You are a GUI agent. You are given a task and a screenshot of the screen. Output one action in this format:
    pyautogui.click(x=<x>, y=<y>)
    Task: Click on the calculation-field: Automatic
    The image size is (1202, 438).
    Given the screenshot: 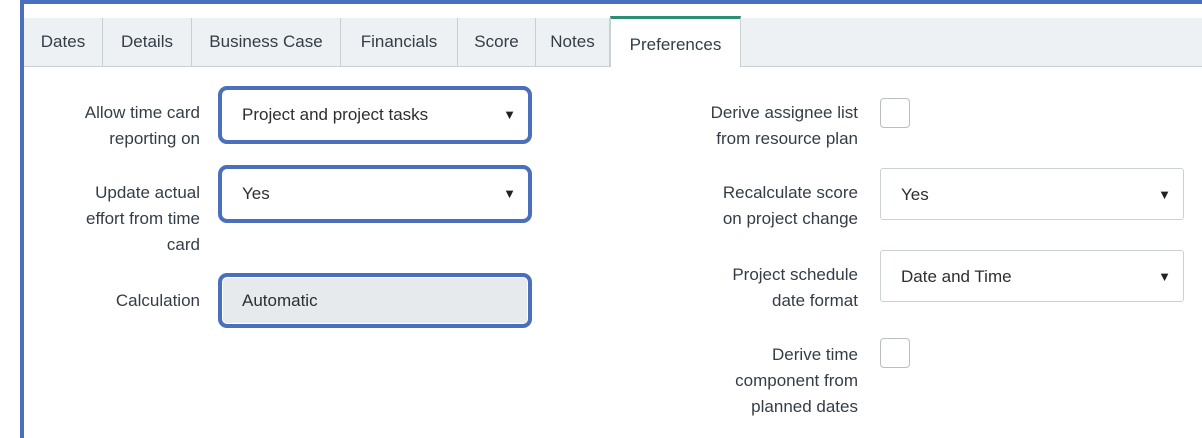 What is the action you would take?
    pyautogui.click(x=375, y=300)
    